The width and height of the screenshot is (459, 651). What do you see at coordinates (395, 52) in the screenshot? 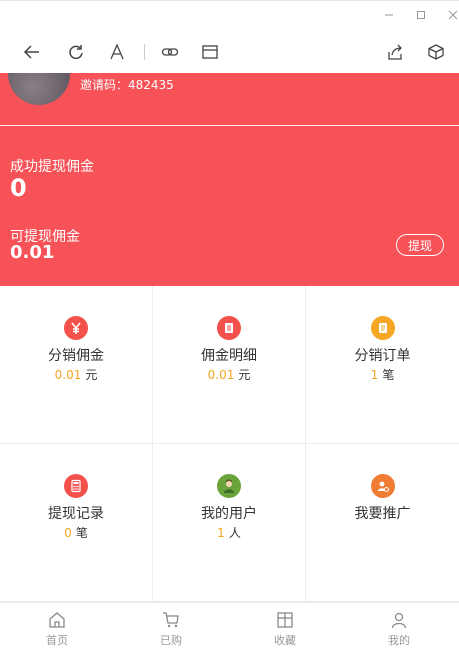
I see `share-icon` at bounding box center [395, 52].